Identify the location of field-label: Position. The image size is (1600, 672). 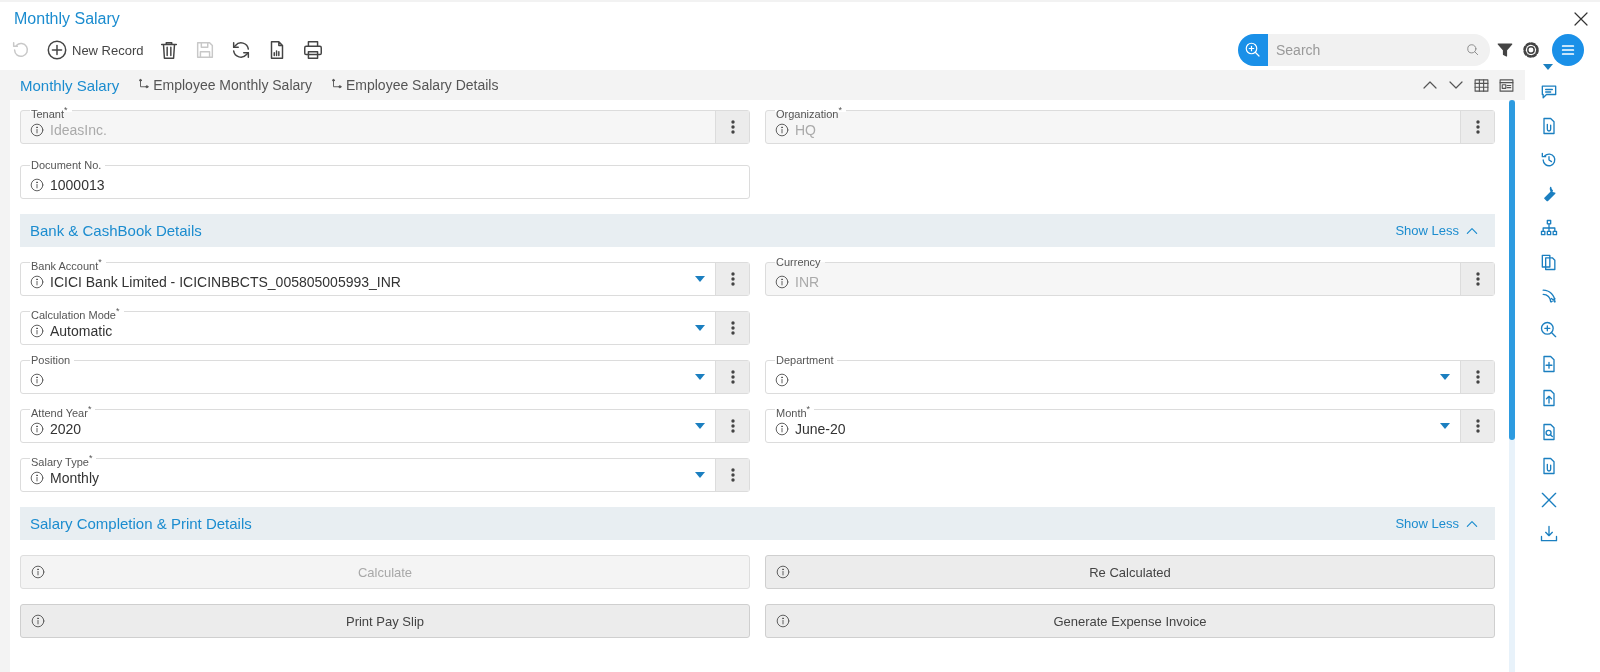
(52, 360).